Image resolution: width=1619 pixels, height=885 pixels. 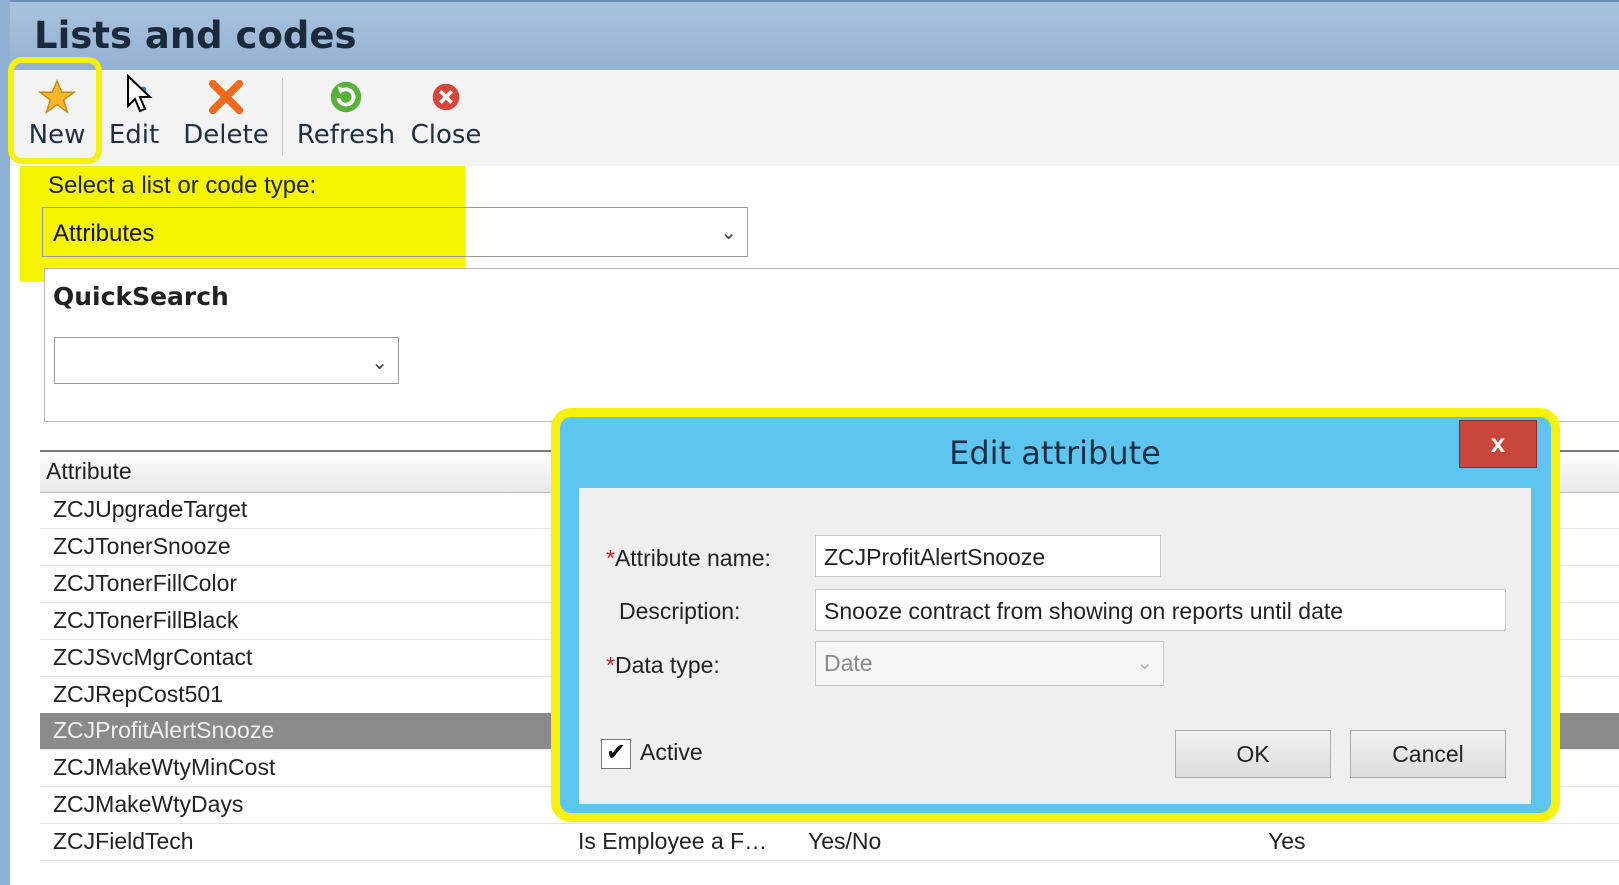 I want to click on edit-button-label: Edit, so click(x=134, y=135).